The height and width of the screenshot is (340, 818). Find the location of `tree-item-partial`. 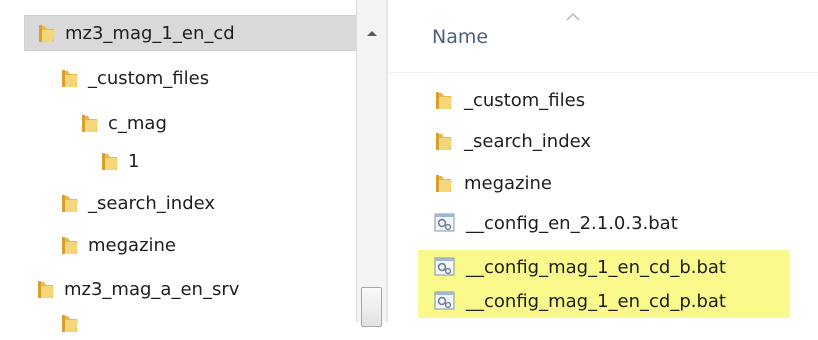

tree-item-partial is located at coordinates (74, 323).